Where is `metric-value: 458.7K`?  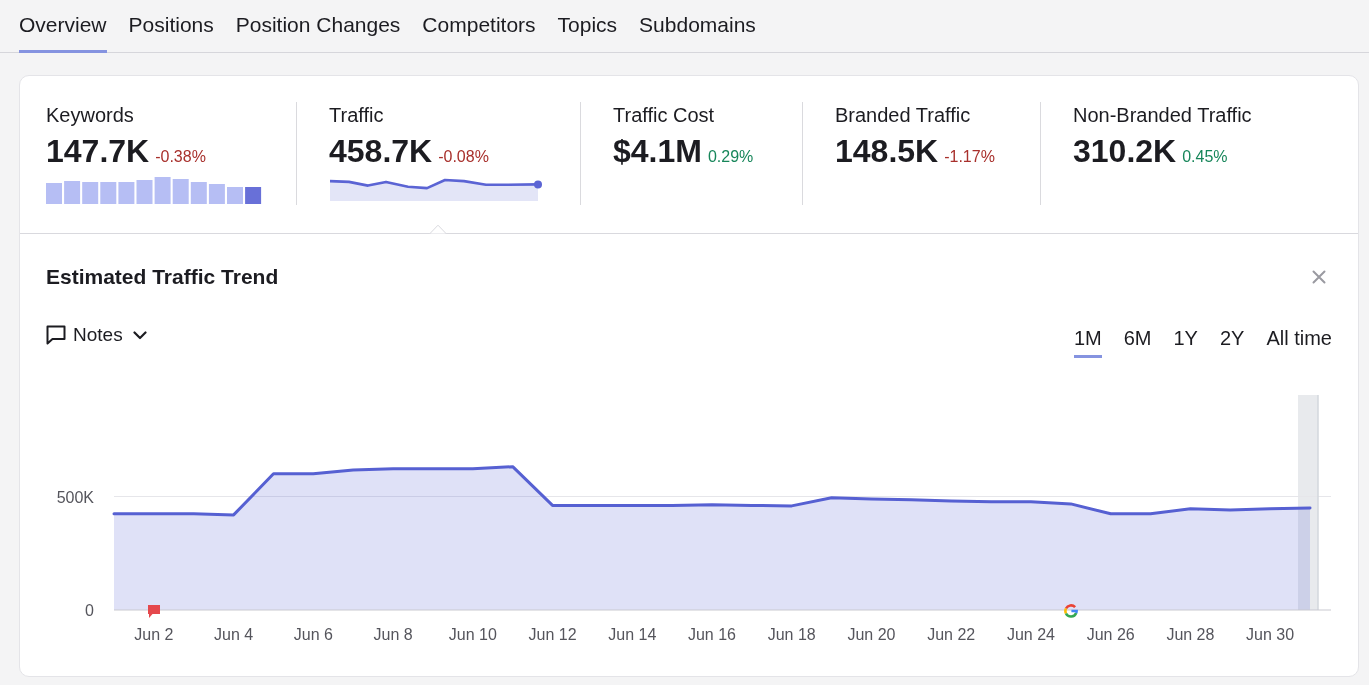
metric-value: 458.7K is located at coordinates (381, 151).